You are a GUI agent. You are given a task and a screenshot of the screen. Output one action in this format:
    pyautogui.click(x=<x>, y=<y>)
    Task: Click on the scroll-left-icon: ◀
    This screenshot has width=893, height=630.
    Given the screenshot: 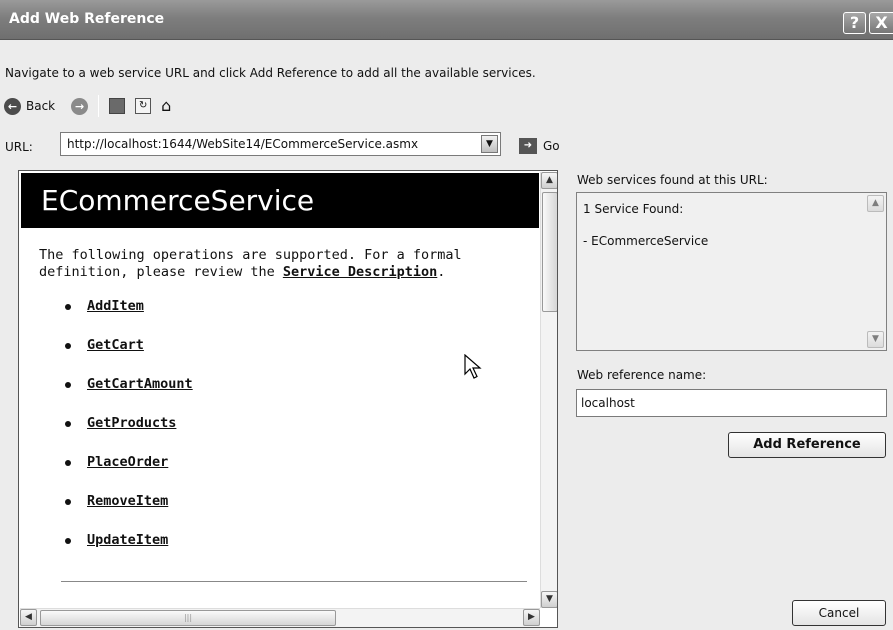 What is the action you would take?
    pyautogui.click(x=28, y=617)
    